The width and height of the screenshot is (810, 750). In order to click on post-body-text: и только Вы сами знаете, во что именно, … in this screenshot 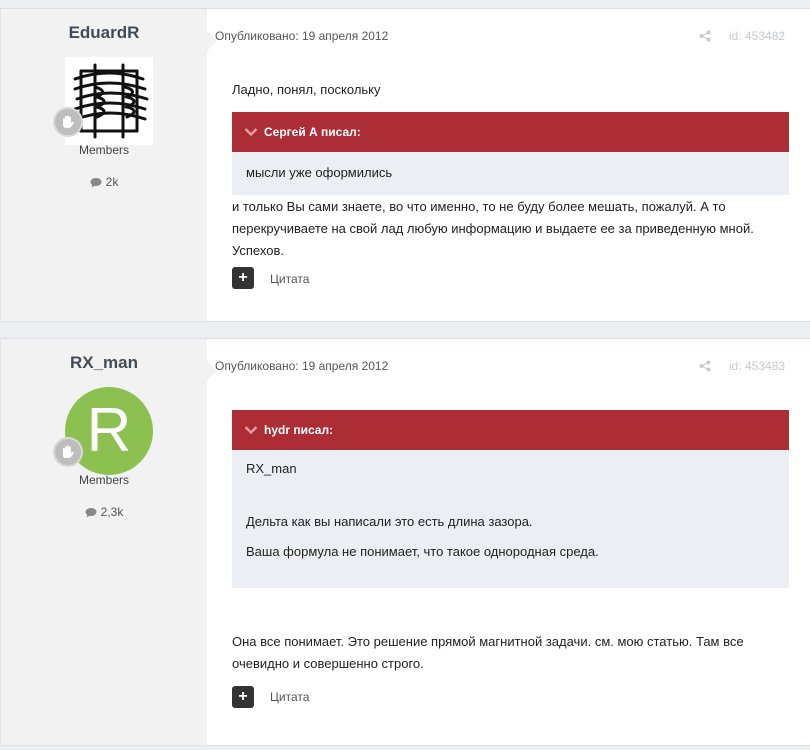, I will do `click(493, 228)`.